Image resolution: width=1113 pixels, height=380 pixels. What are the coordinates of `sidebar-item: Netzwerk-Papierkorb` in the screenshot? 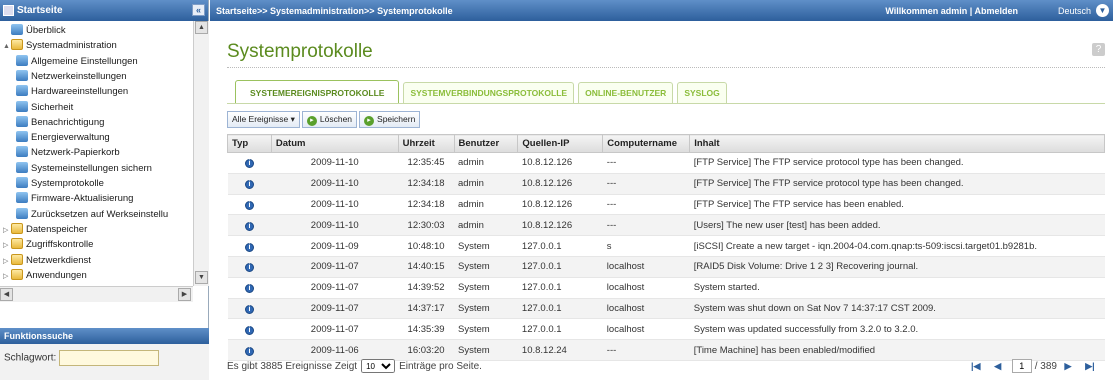 It's located at (68, 152).